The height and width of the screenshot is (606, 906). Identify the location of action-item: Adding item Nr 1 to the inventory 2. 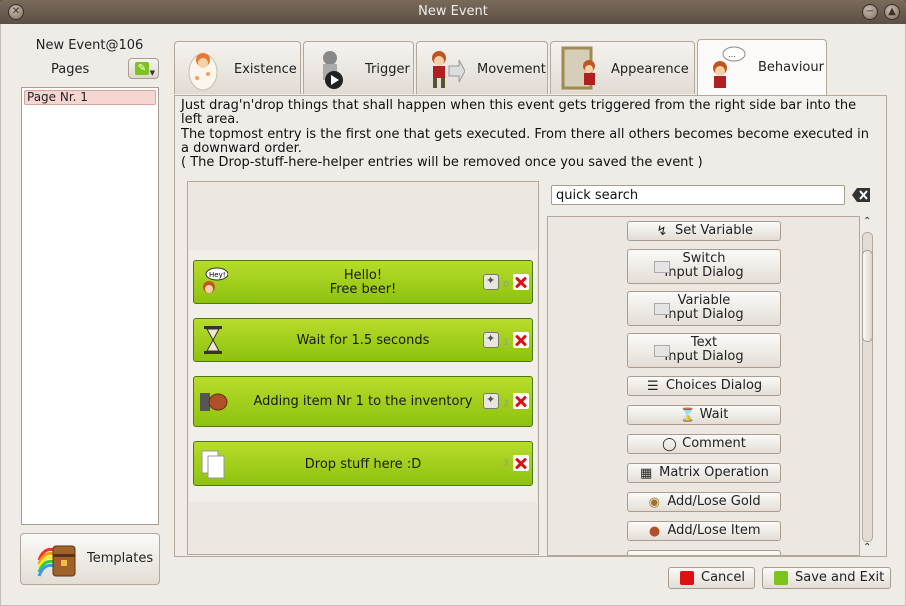
(363, 401).